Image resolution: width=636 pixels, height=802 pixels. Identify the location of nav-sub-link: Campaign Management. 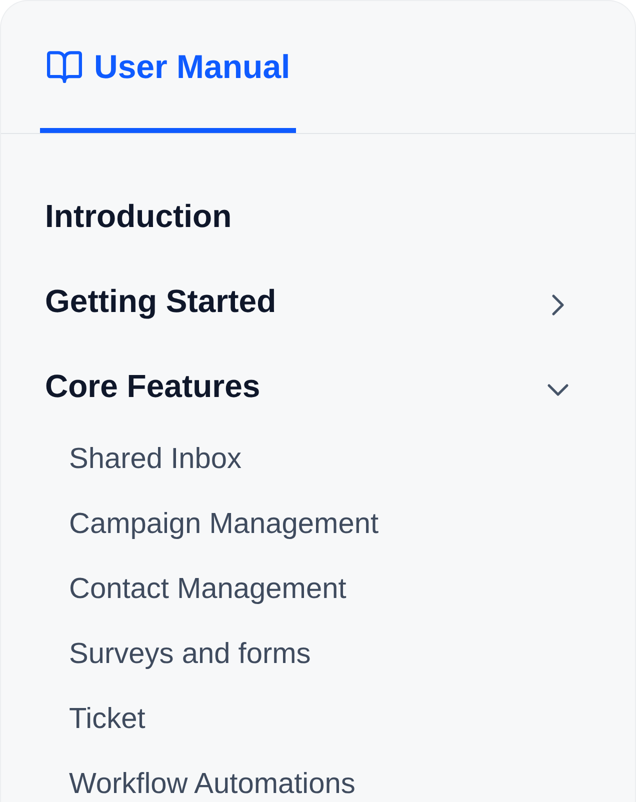
(224, 524).